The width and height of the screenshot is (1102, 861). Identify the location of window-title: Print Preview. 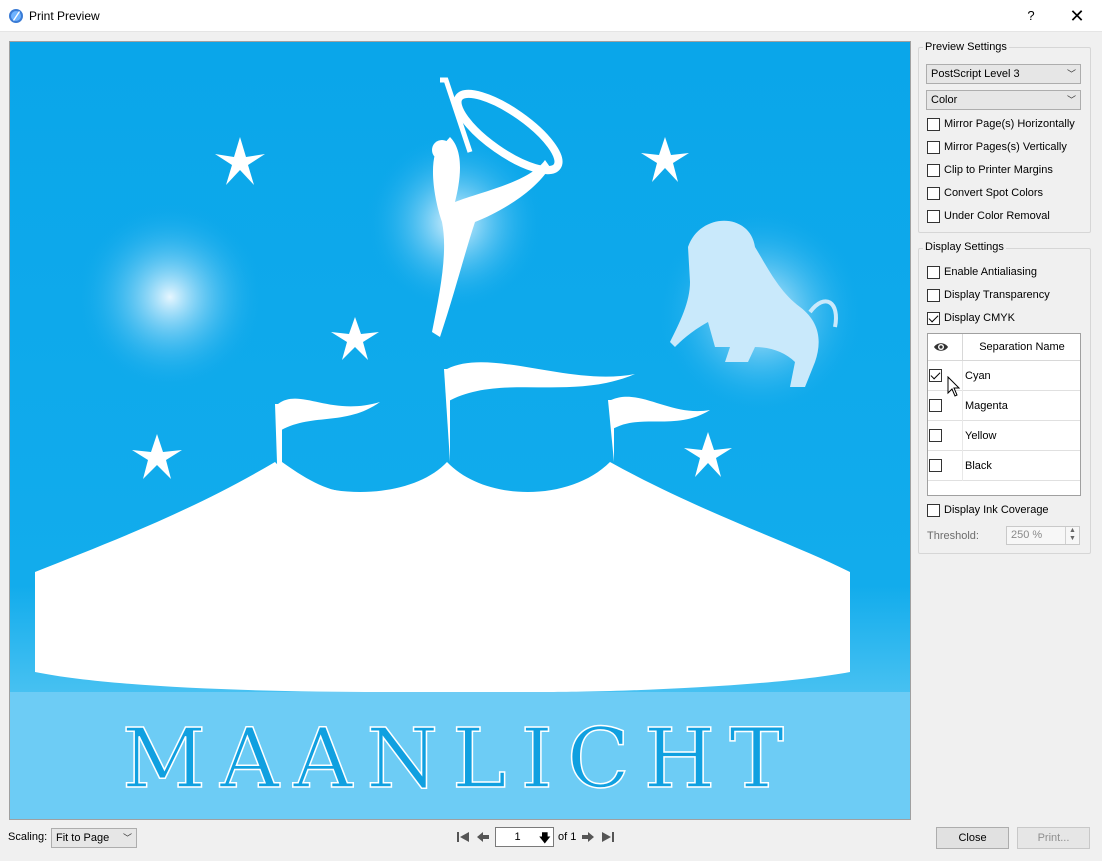
(64, 16).